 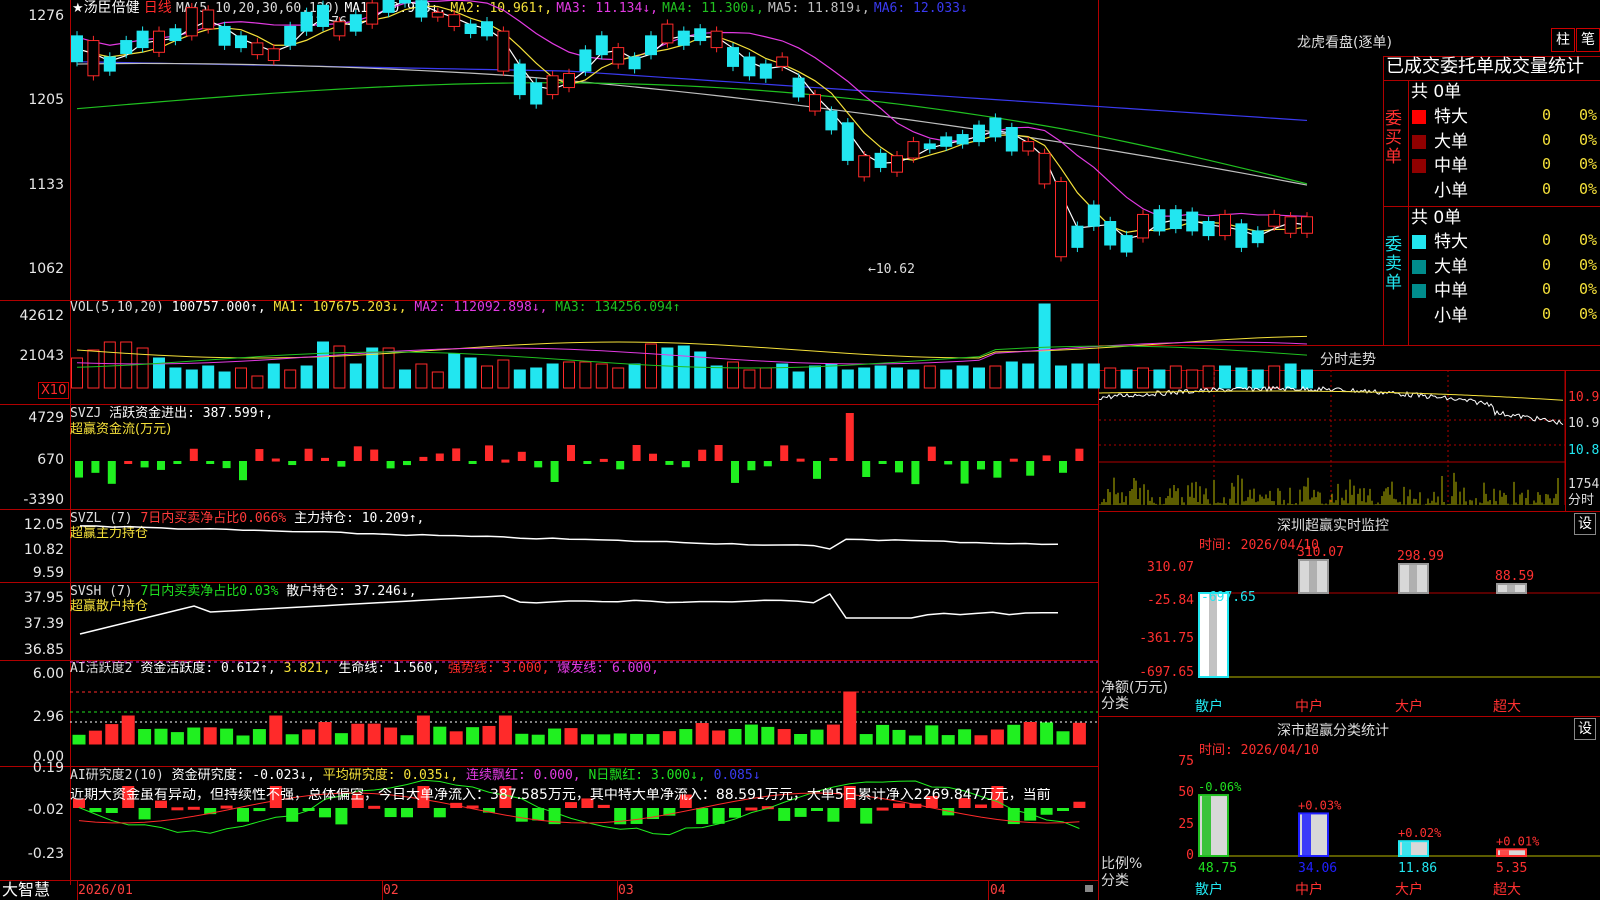 I want to click on date-axis: 大智慧 2026/01 02 03 04, so click(x=549, y=890).